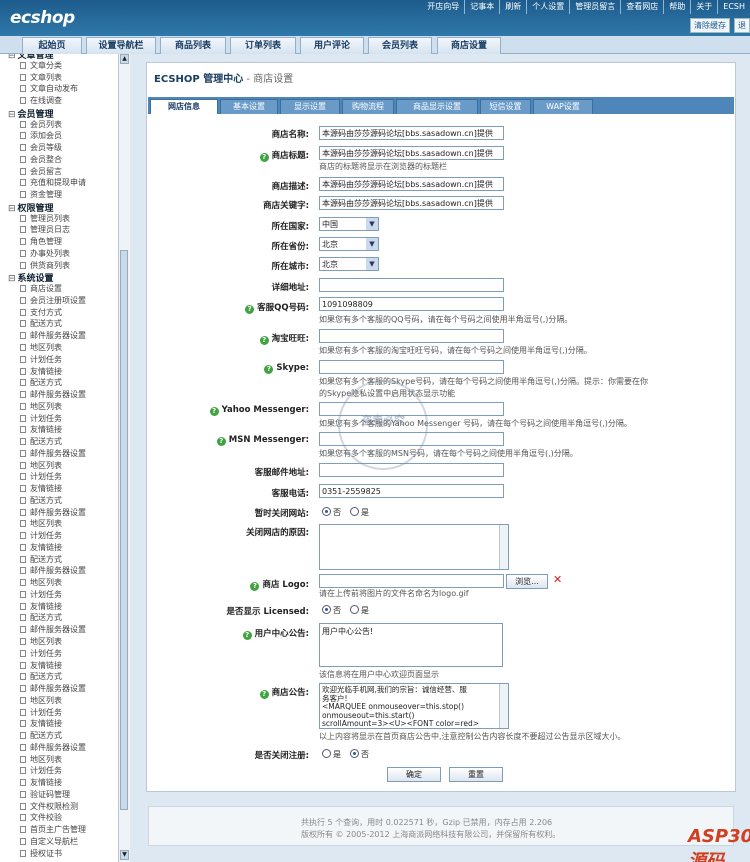 This screenshot has width=750, height=862. I want to click on logout-button: 退, so click(742, 25).